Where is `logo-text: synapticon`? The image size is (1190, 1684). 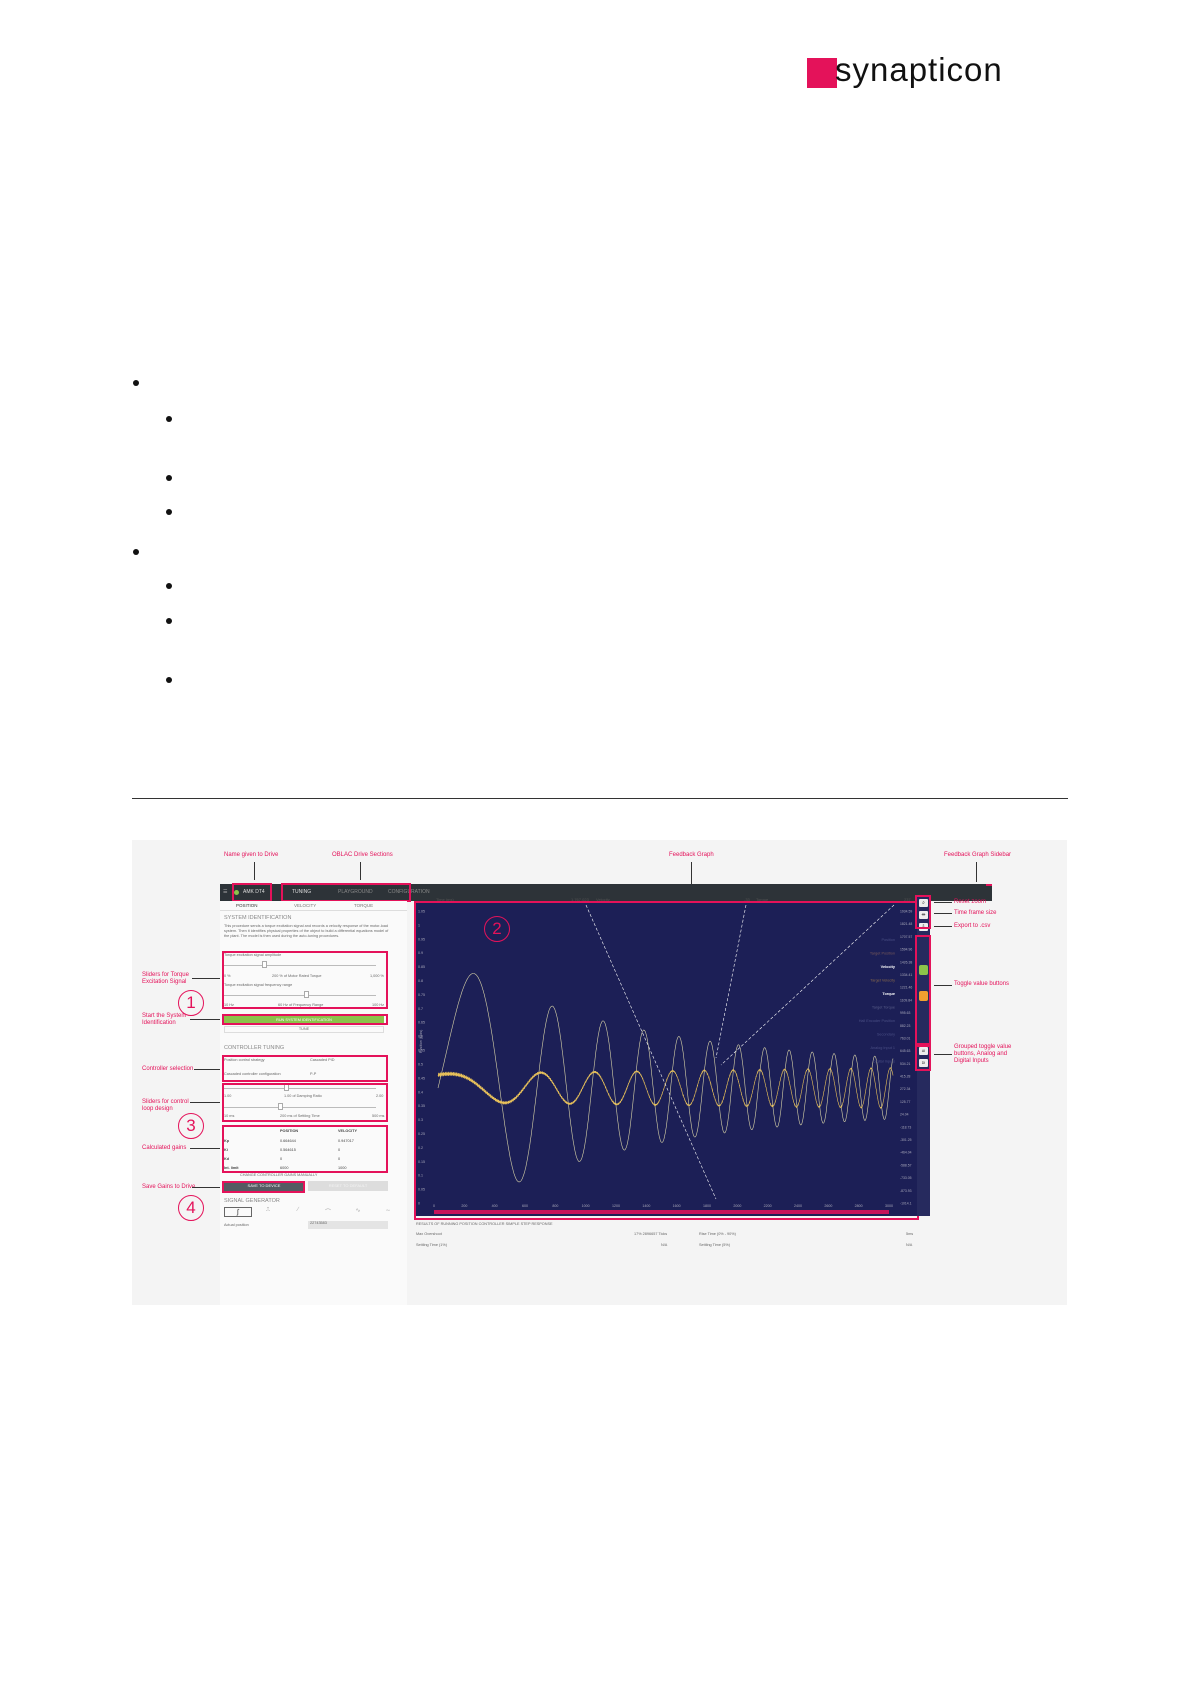
logo-text: synapticon is located at coordinates (919, 69).